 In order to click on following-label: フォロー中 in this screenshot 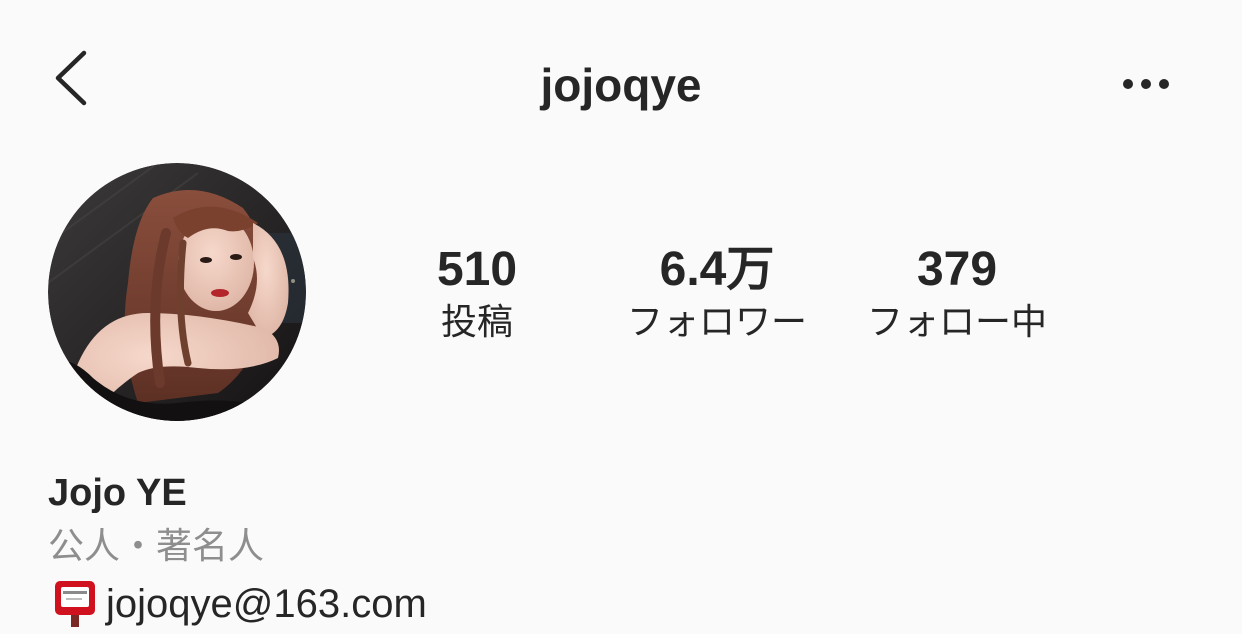, I will do `click(956, 322)`.